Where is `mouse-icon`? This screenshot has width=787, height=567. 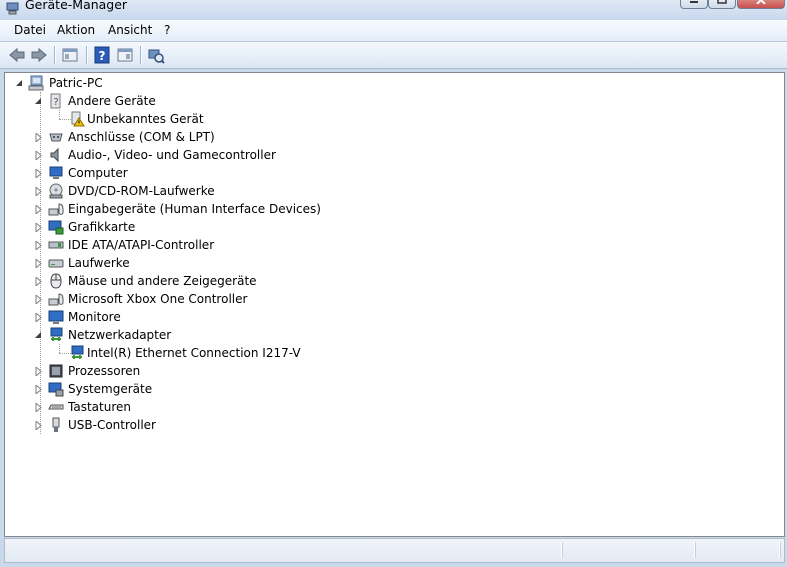 mouse-icon is located at coordinates (56, 281).